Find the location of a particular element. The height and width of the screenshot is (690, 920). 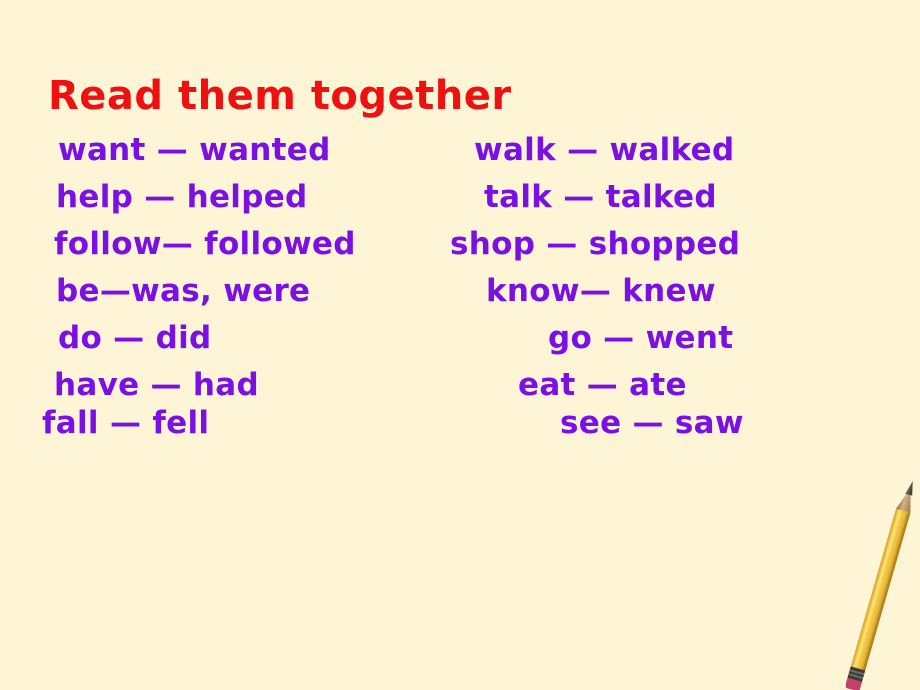

word-pair-right: talk — talked is located at coordinates (600, 197).